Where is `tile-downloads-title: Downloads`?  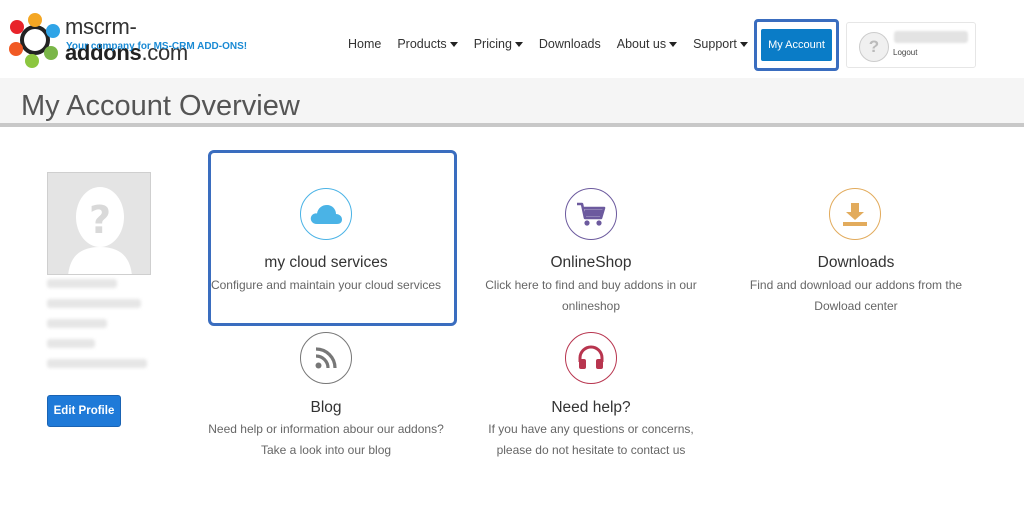
tile-downloads-title: Downloads is located at coordinates (856, 262).